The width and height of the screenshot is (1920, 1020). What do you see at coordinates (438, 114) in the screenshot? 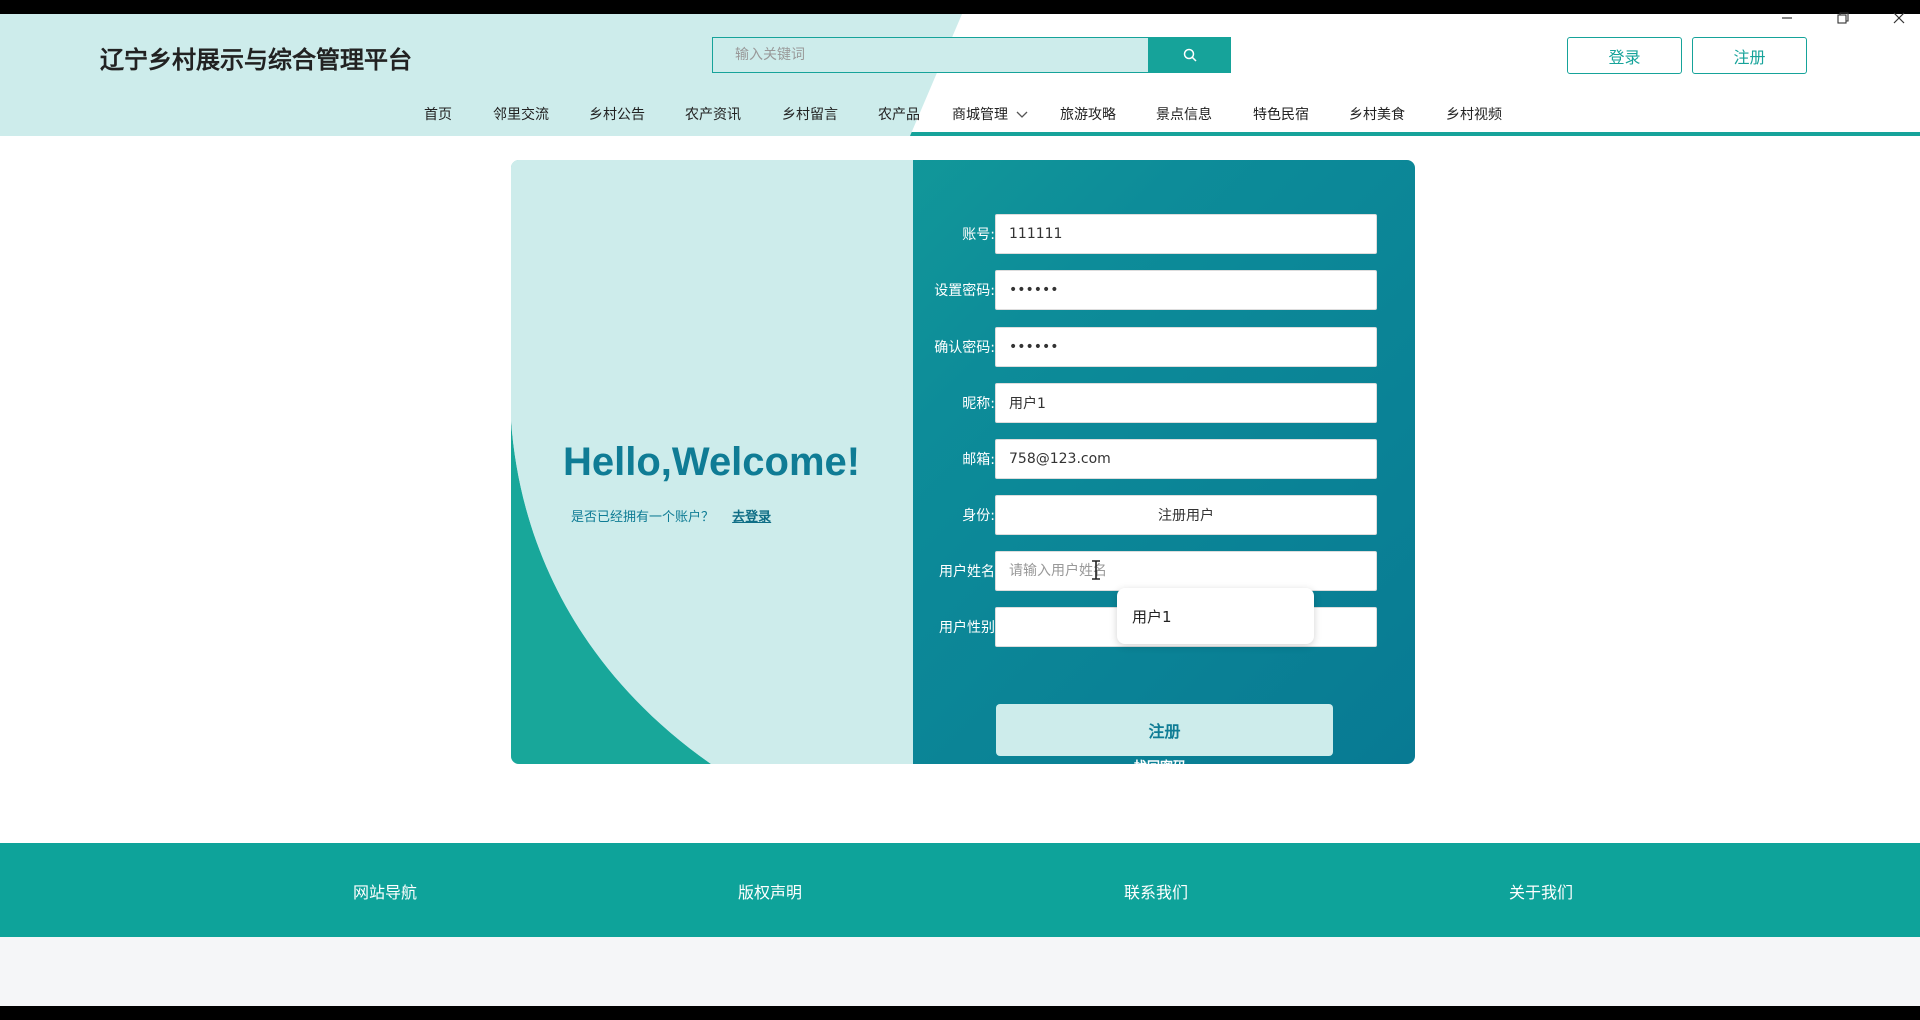
I see `nav-item-home: 首页` at bounding box center [438, 114].